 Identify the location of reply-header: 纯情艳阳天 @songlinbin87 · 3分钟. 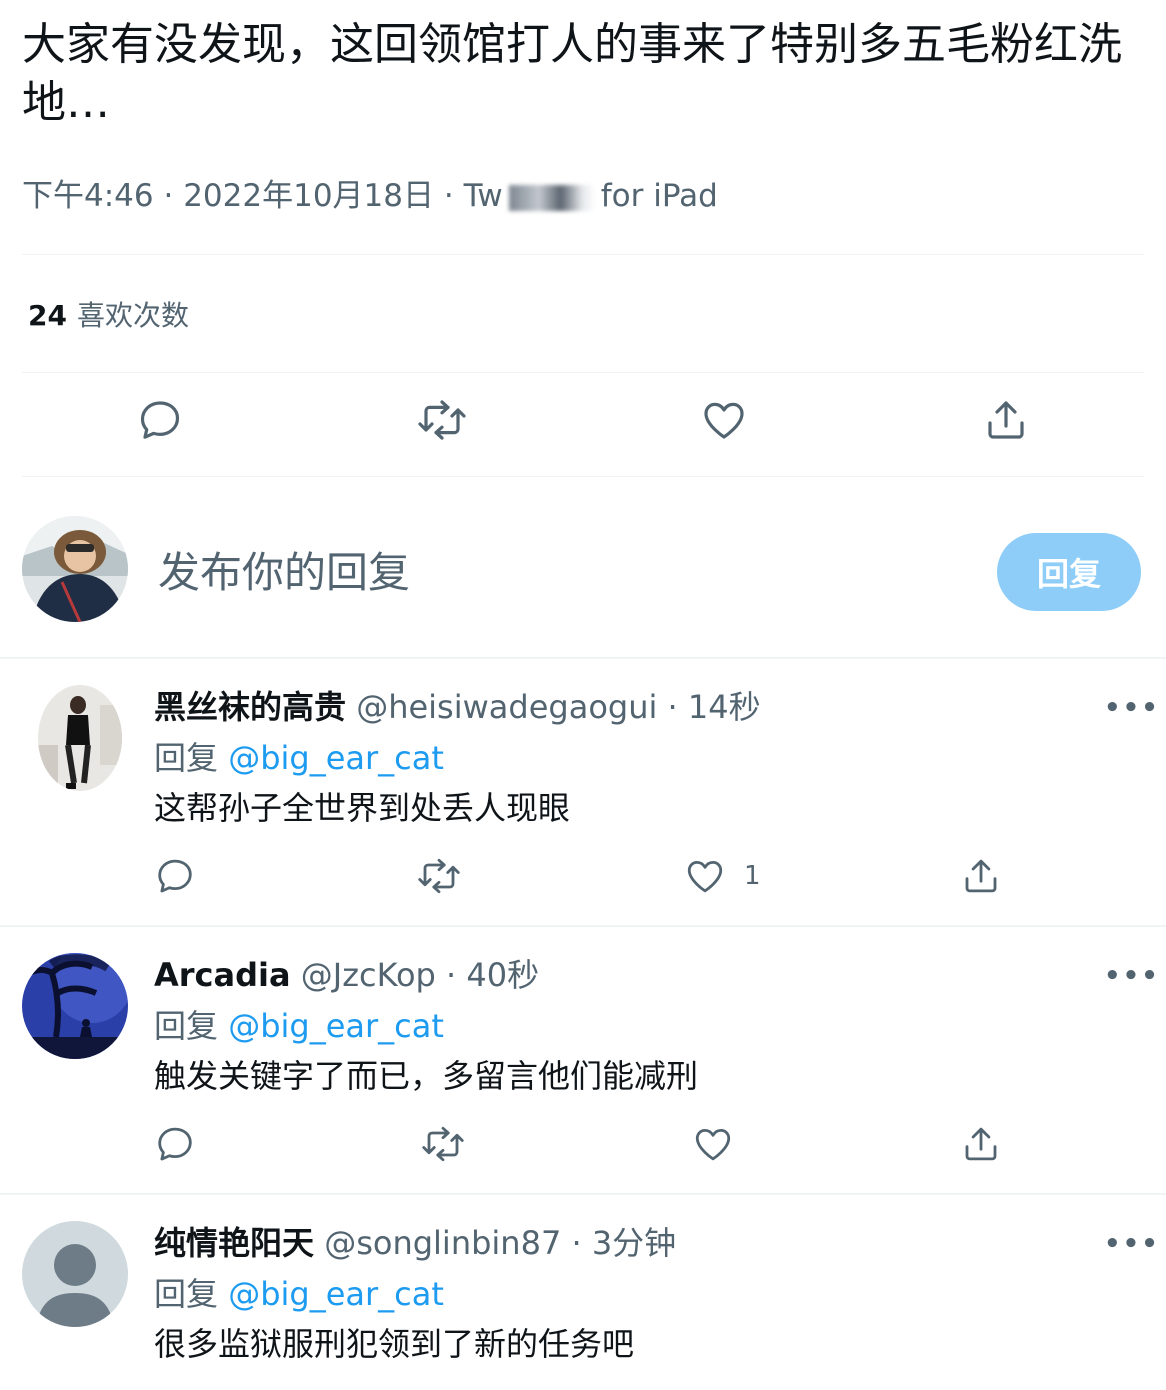
(415, 1243).